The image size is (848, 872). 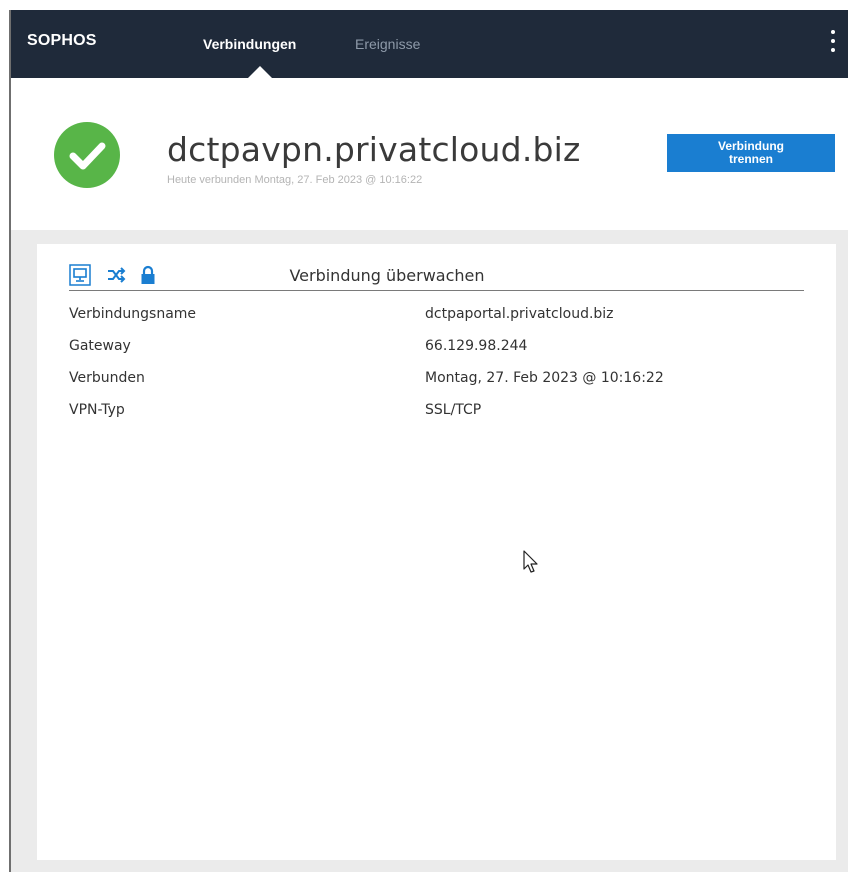 I want to click on detail-label: Gateway, so click(x=100, y=346).